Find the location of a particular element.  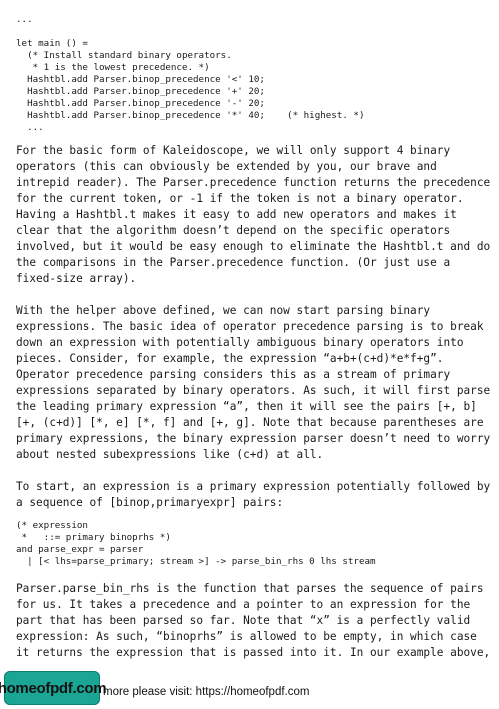

site-logo: homeofpdf.com is located at coordinates (53, 688).